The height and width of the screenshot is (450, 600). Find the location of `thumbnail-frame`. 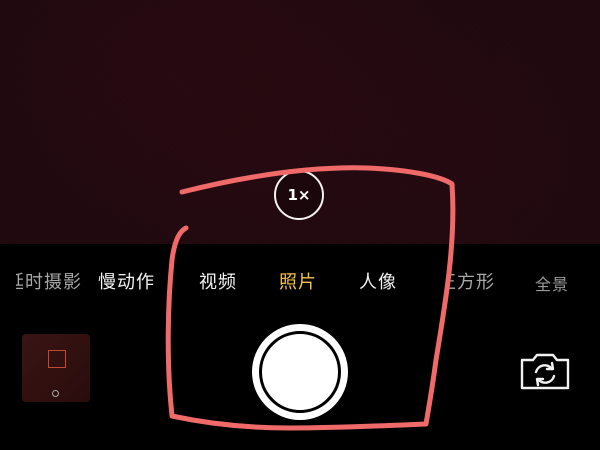

thumbnail-frame is located at coordinates (57, 359).